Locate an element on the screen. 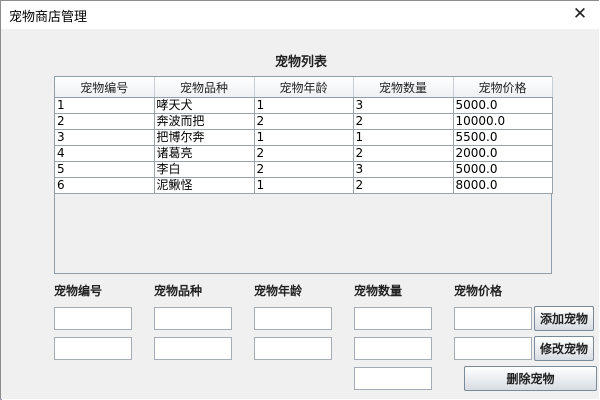  cell-pet-id: 5 is located at coordinates (105, 169).